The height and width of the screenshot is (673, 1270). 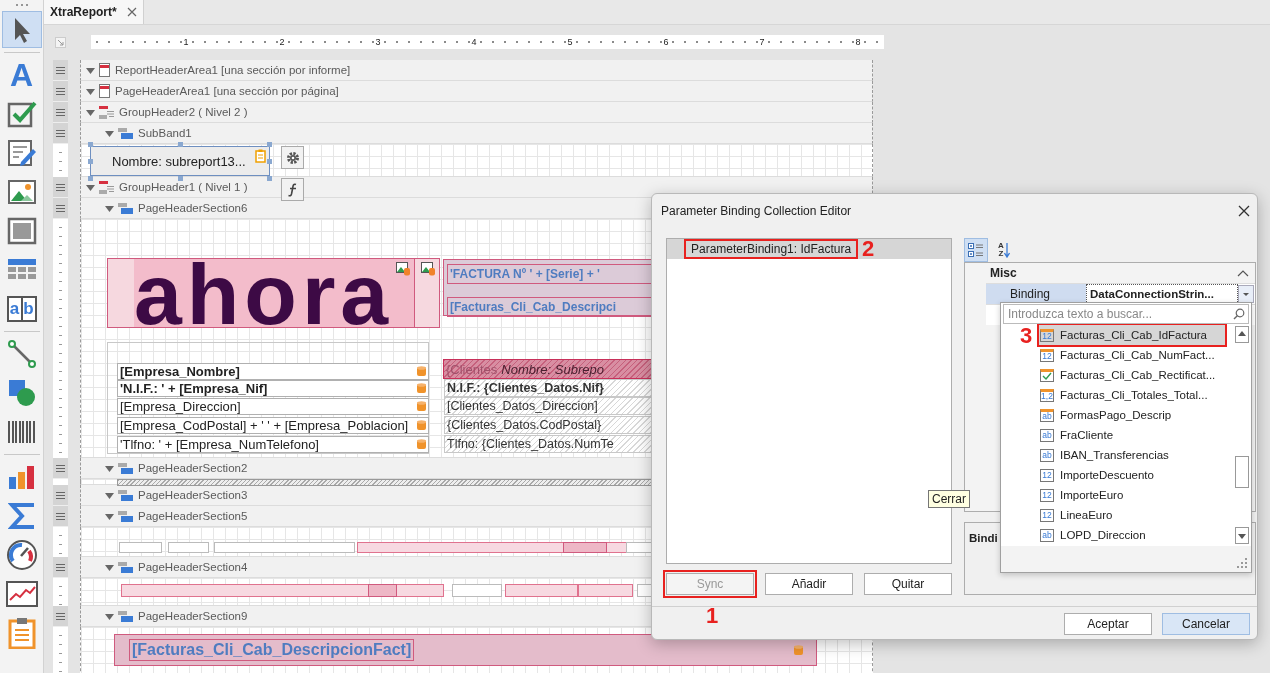 What do you see at coordinates (94, 12) in the screenshot?
I see `document-tab: XtraReport*` at bounding box center [94, 12].